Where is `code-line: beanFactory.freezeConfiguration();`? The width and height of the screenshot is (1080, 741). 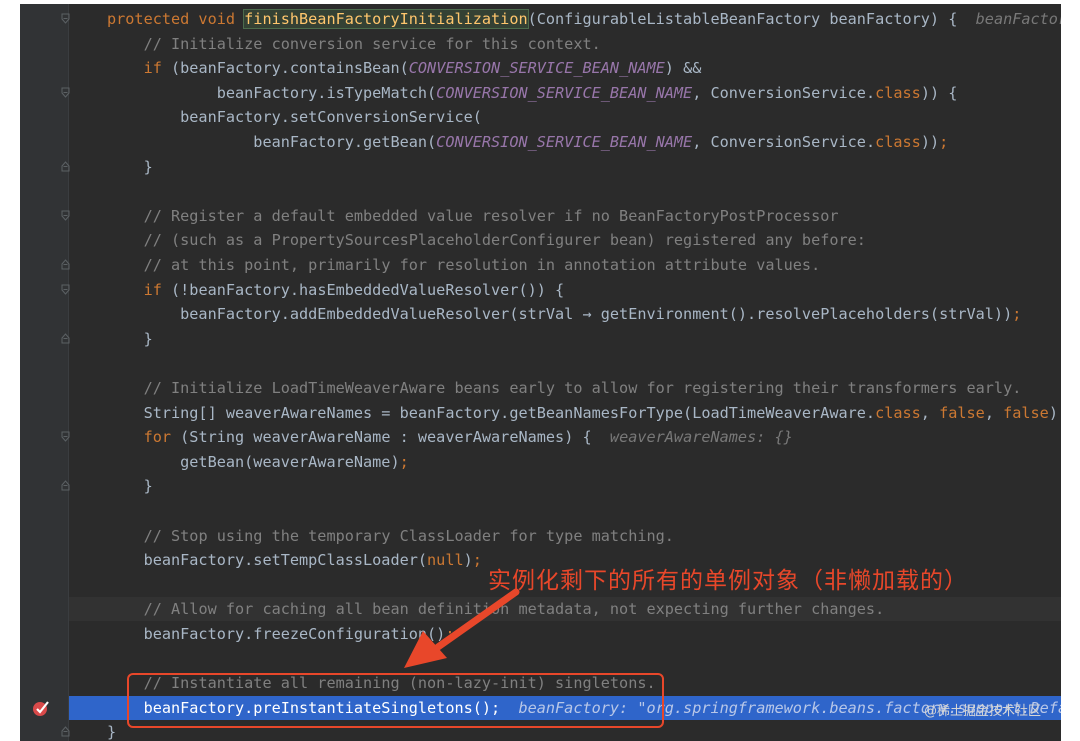 code-line: beanFactory.freezeConfiguration(); is located at coordinates (540, 634).